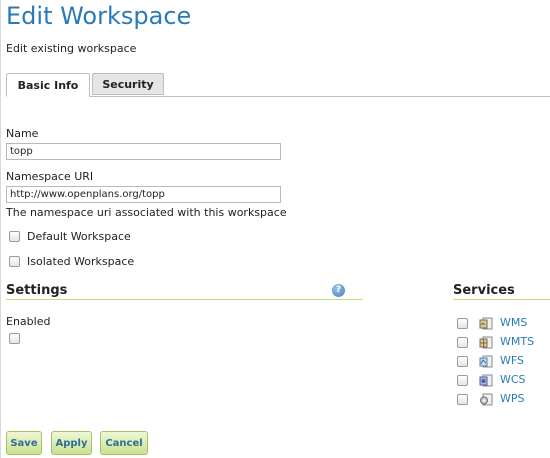  What do you see at coordinates (143, 194) in the screenshot?
I see `namespace-uri-field` at bounding box center [143, 194].